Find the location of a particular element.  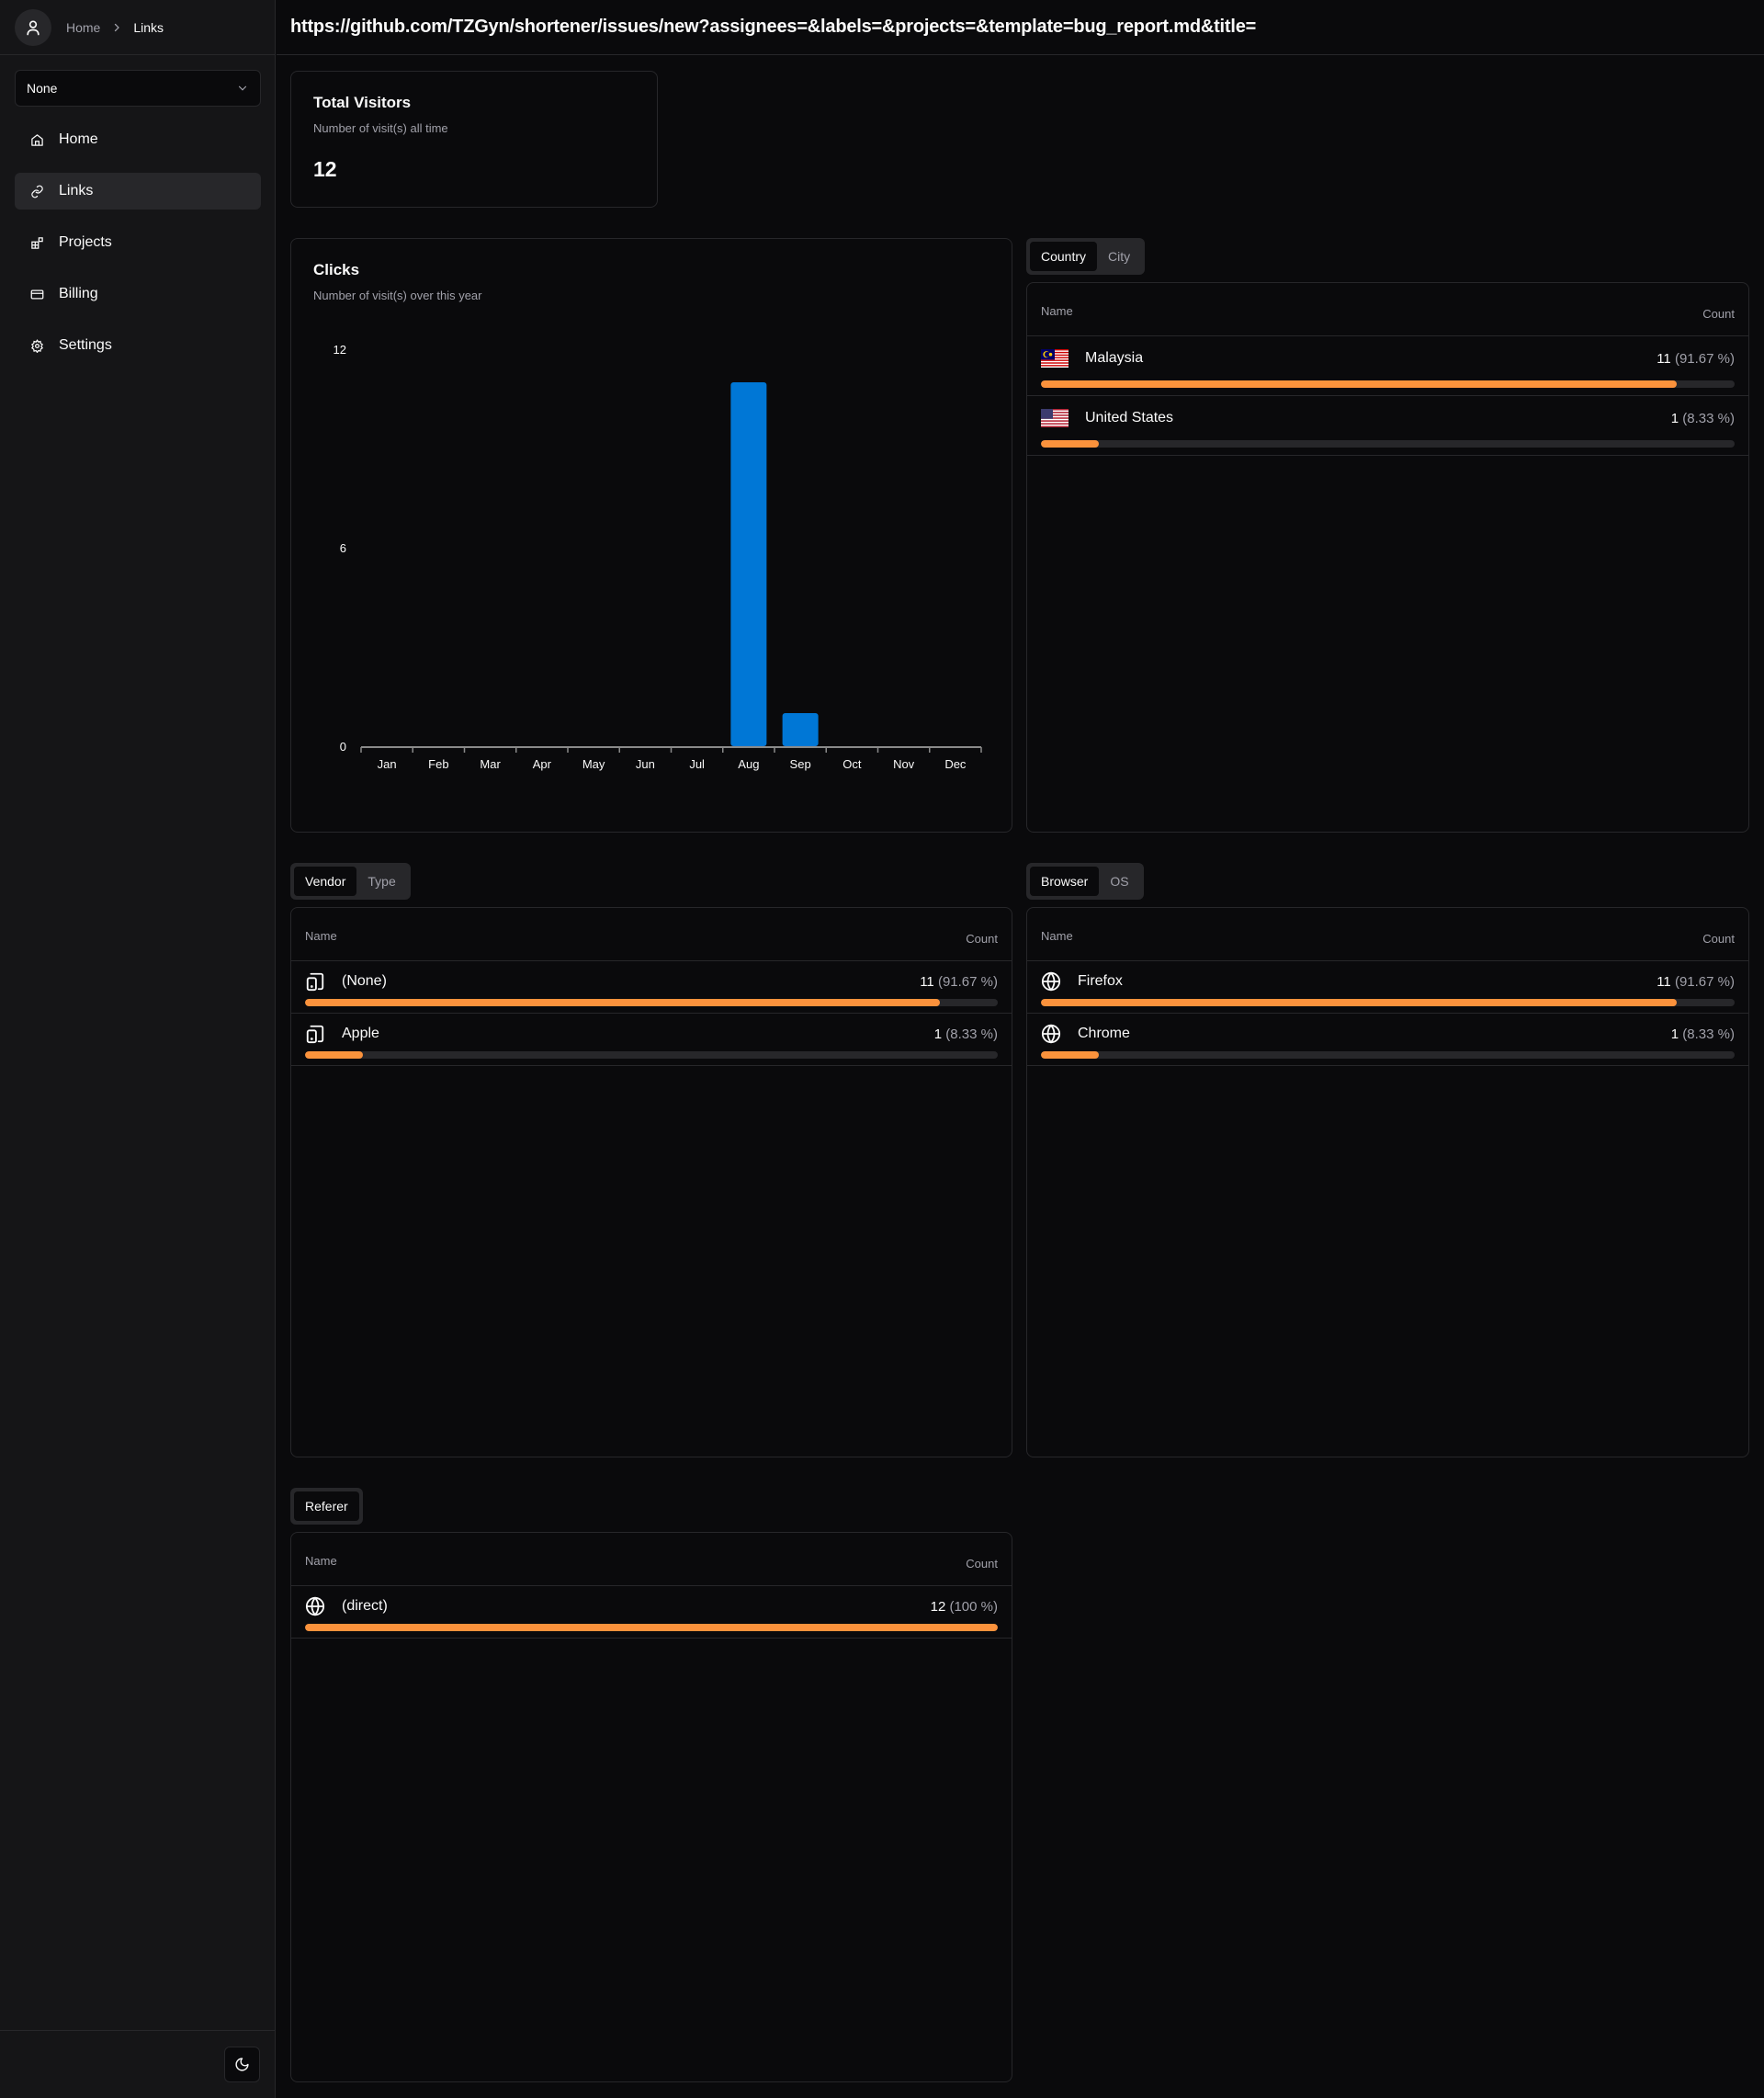

x-tick-label: Aug is located at coordinates (748, 764).